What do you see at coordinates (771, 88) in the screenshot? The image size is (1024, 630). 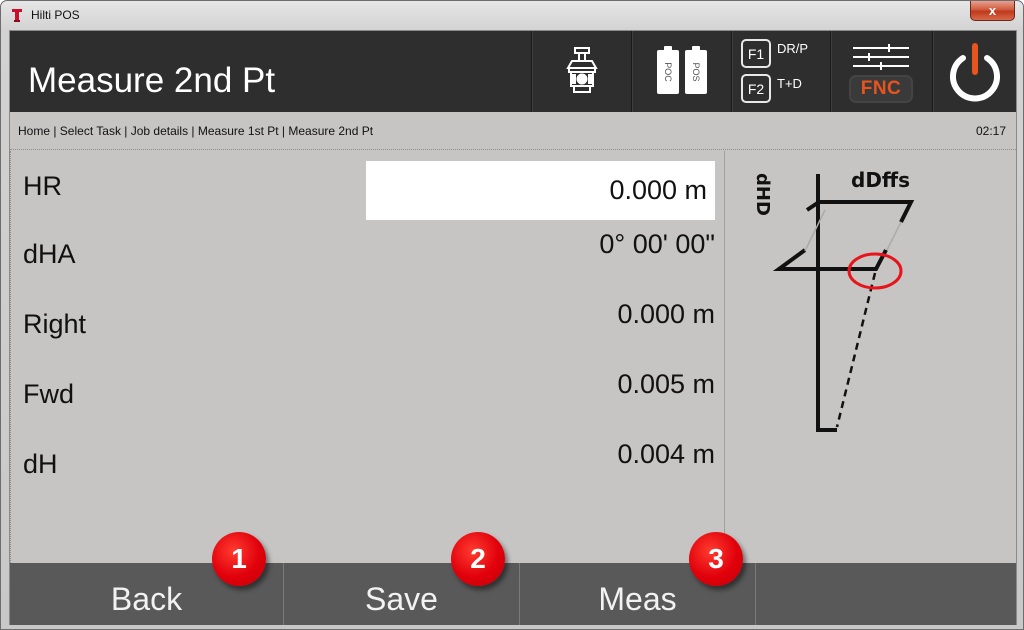 I see `f2-key: F2 T+D` at bounding box center [771, 88].